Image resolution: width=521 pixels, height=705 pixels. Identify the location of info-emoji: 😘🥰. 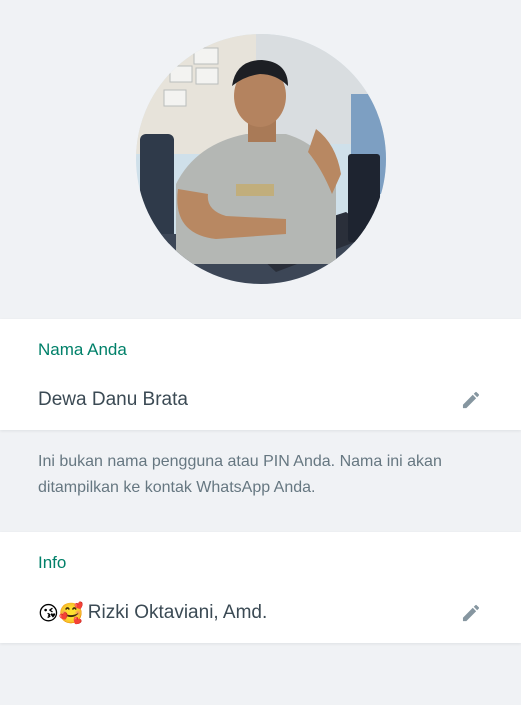
(61, 613).